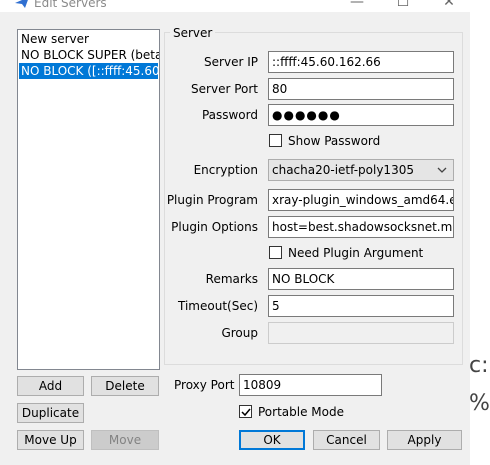  What do you see at coordinates (334, 141) in the screenshot?
I see `show-password-label: Show Password` at bounding box center [334, 141].